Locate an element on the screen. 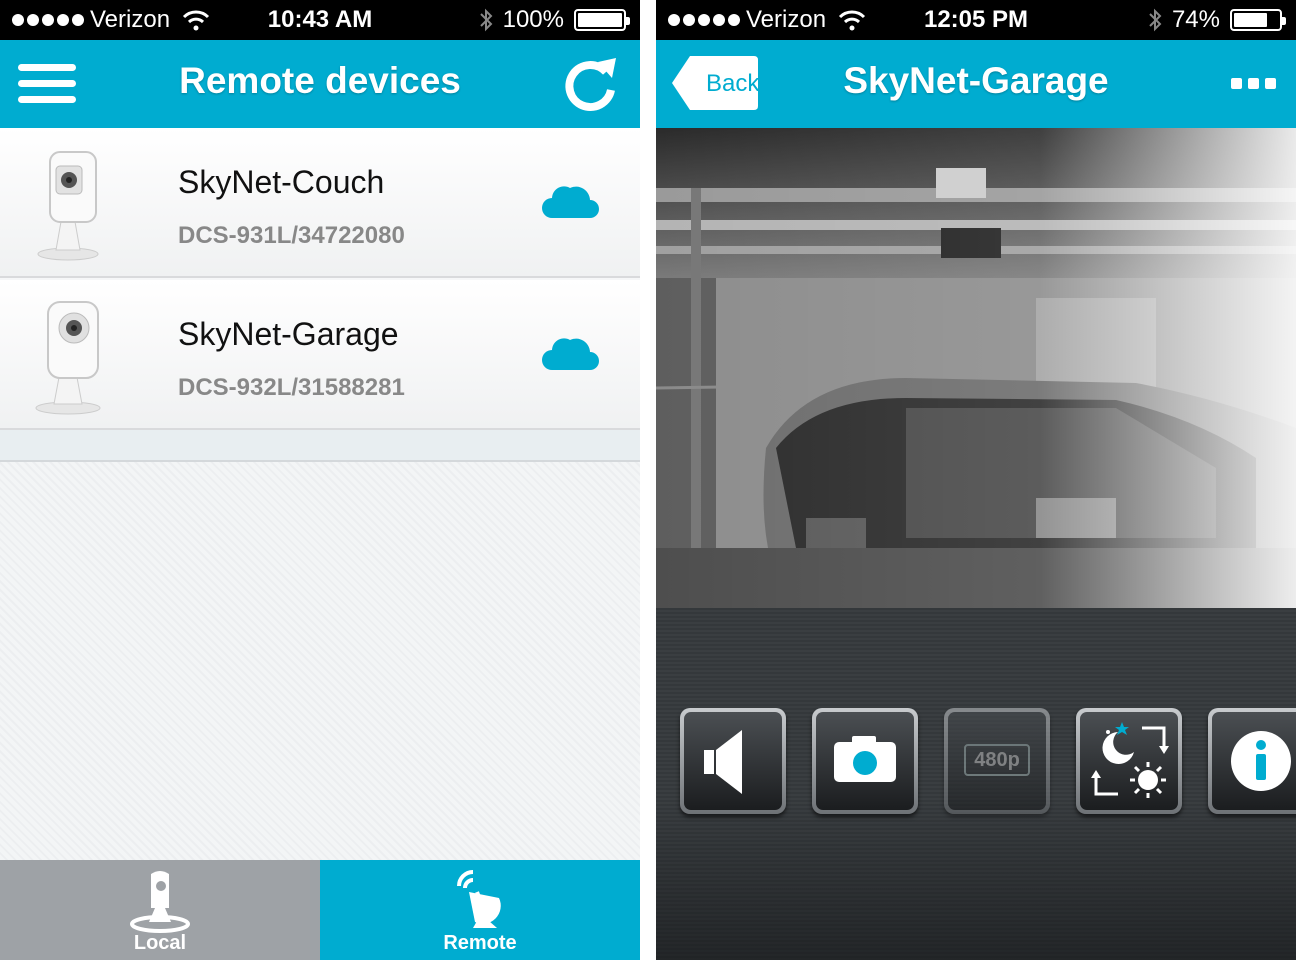 The image size is (1296, 960). device-row-skynet-couch: SkyNet-Couch DCS-931L/34722080 is located at coordinates (320, 203).